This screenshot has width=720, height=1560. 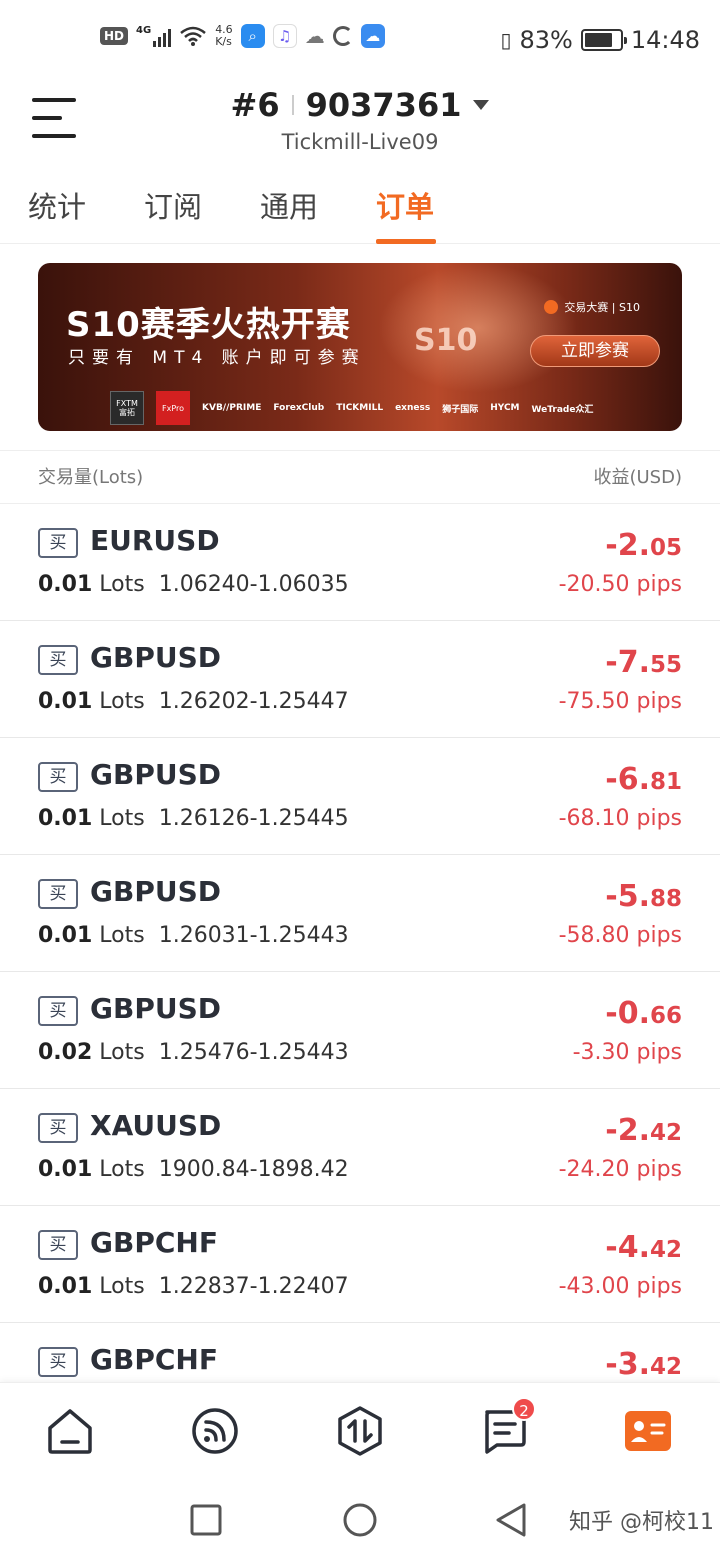 I want to click on banner-brand-label: 交易大赛 | S10, so click(x=602, y=307).